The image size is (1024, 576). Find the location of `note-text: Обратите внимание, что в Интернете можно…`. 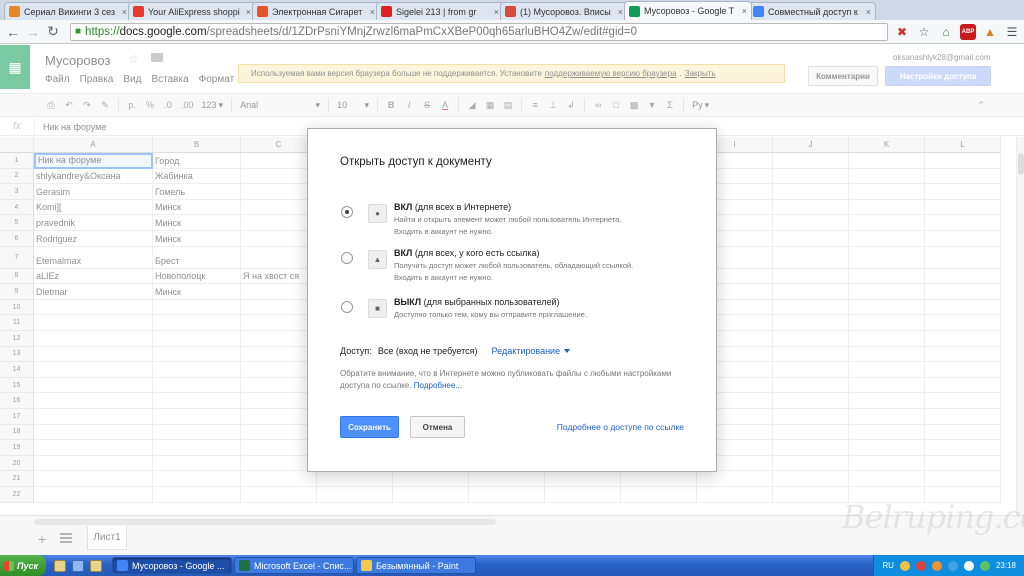

note-text: Обратите внимание, что в Интернете можно… is located at coordinates (506, 379).